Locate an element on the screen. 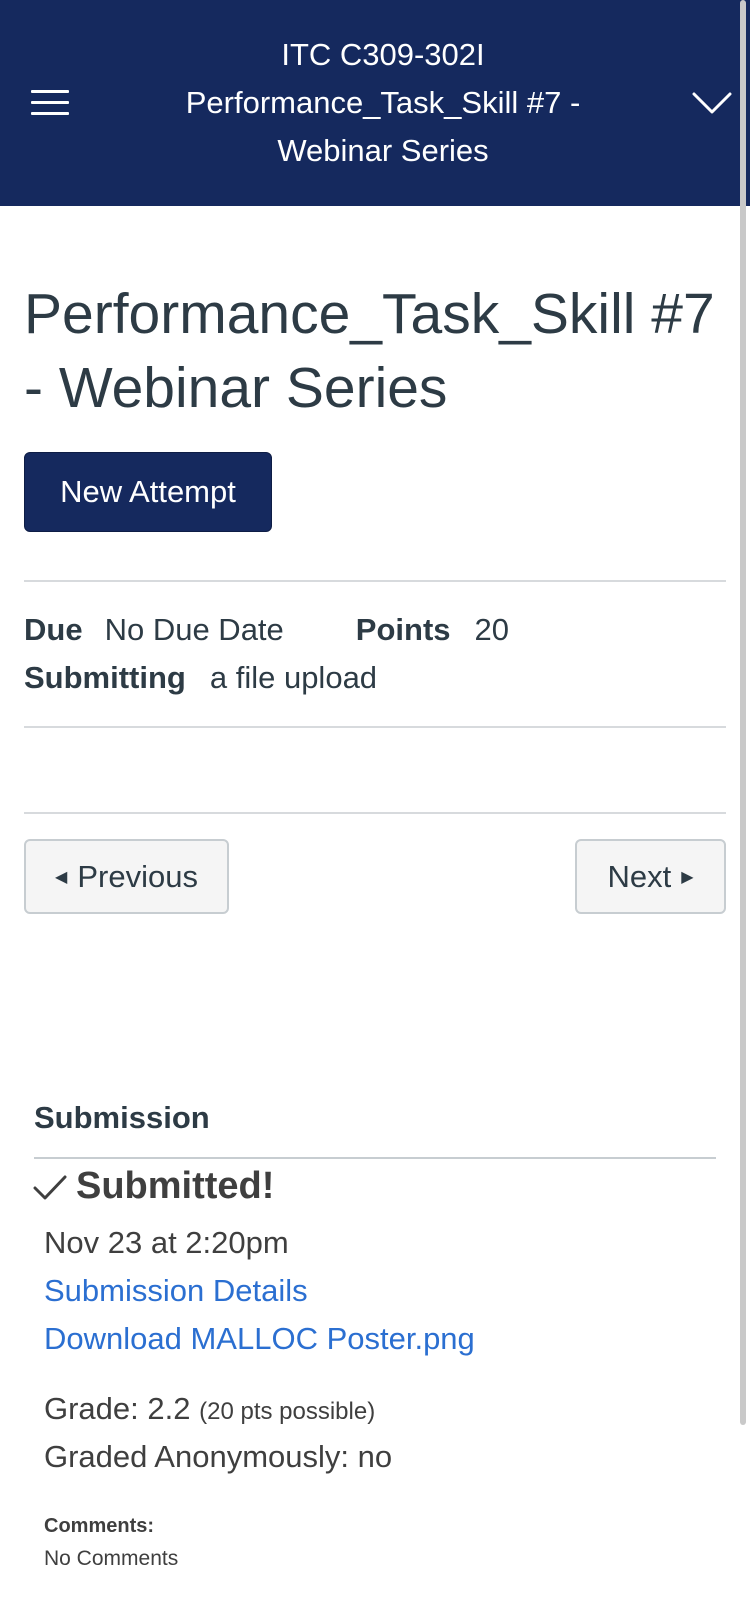 This screenshot has width=750, height=1624. submitting-row: Submitting a file upload is located at coordinates (200, 678).